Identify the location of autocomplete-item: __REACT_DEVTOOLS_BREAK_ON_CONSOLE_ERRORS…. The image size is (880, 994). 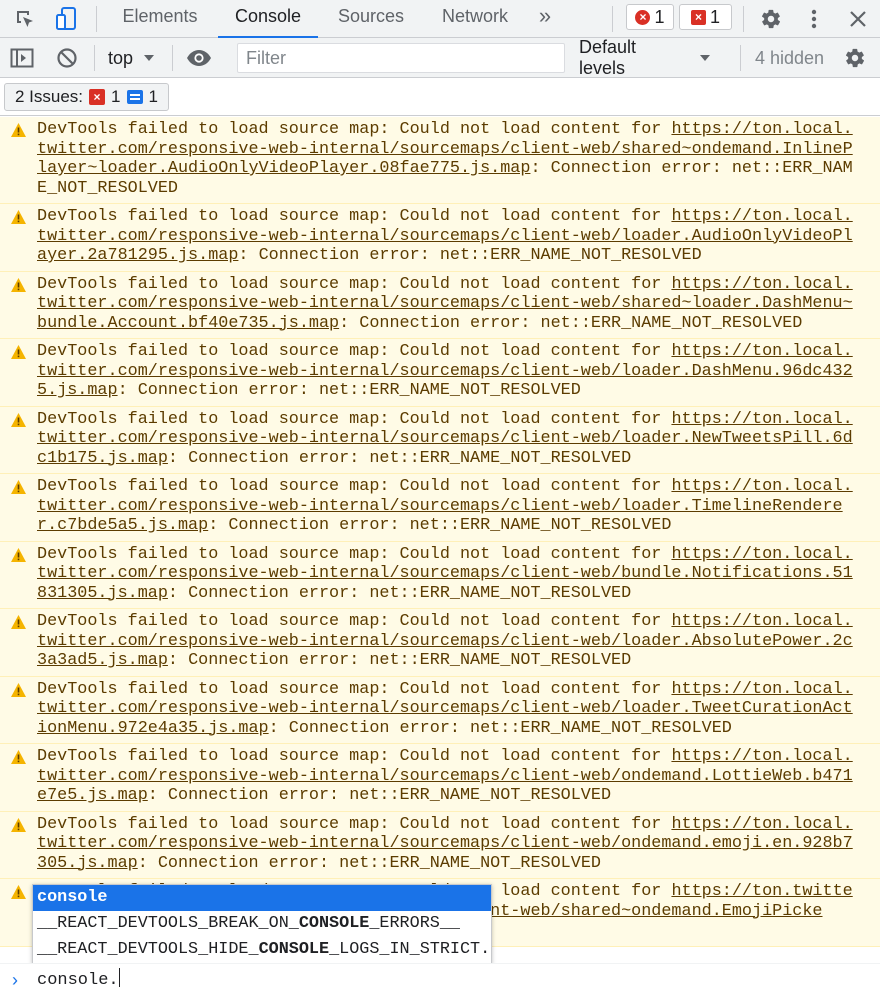
(262, 924).